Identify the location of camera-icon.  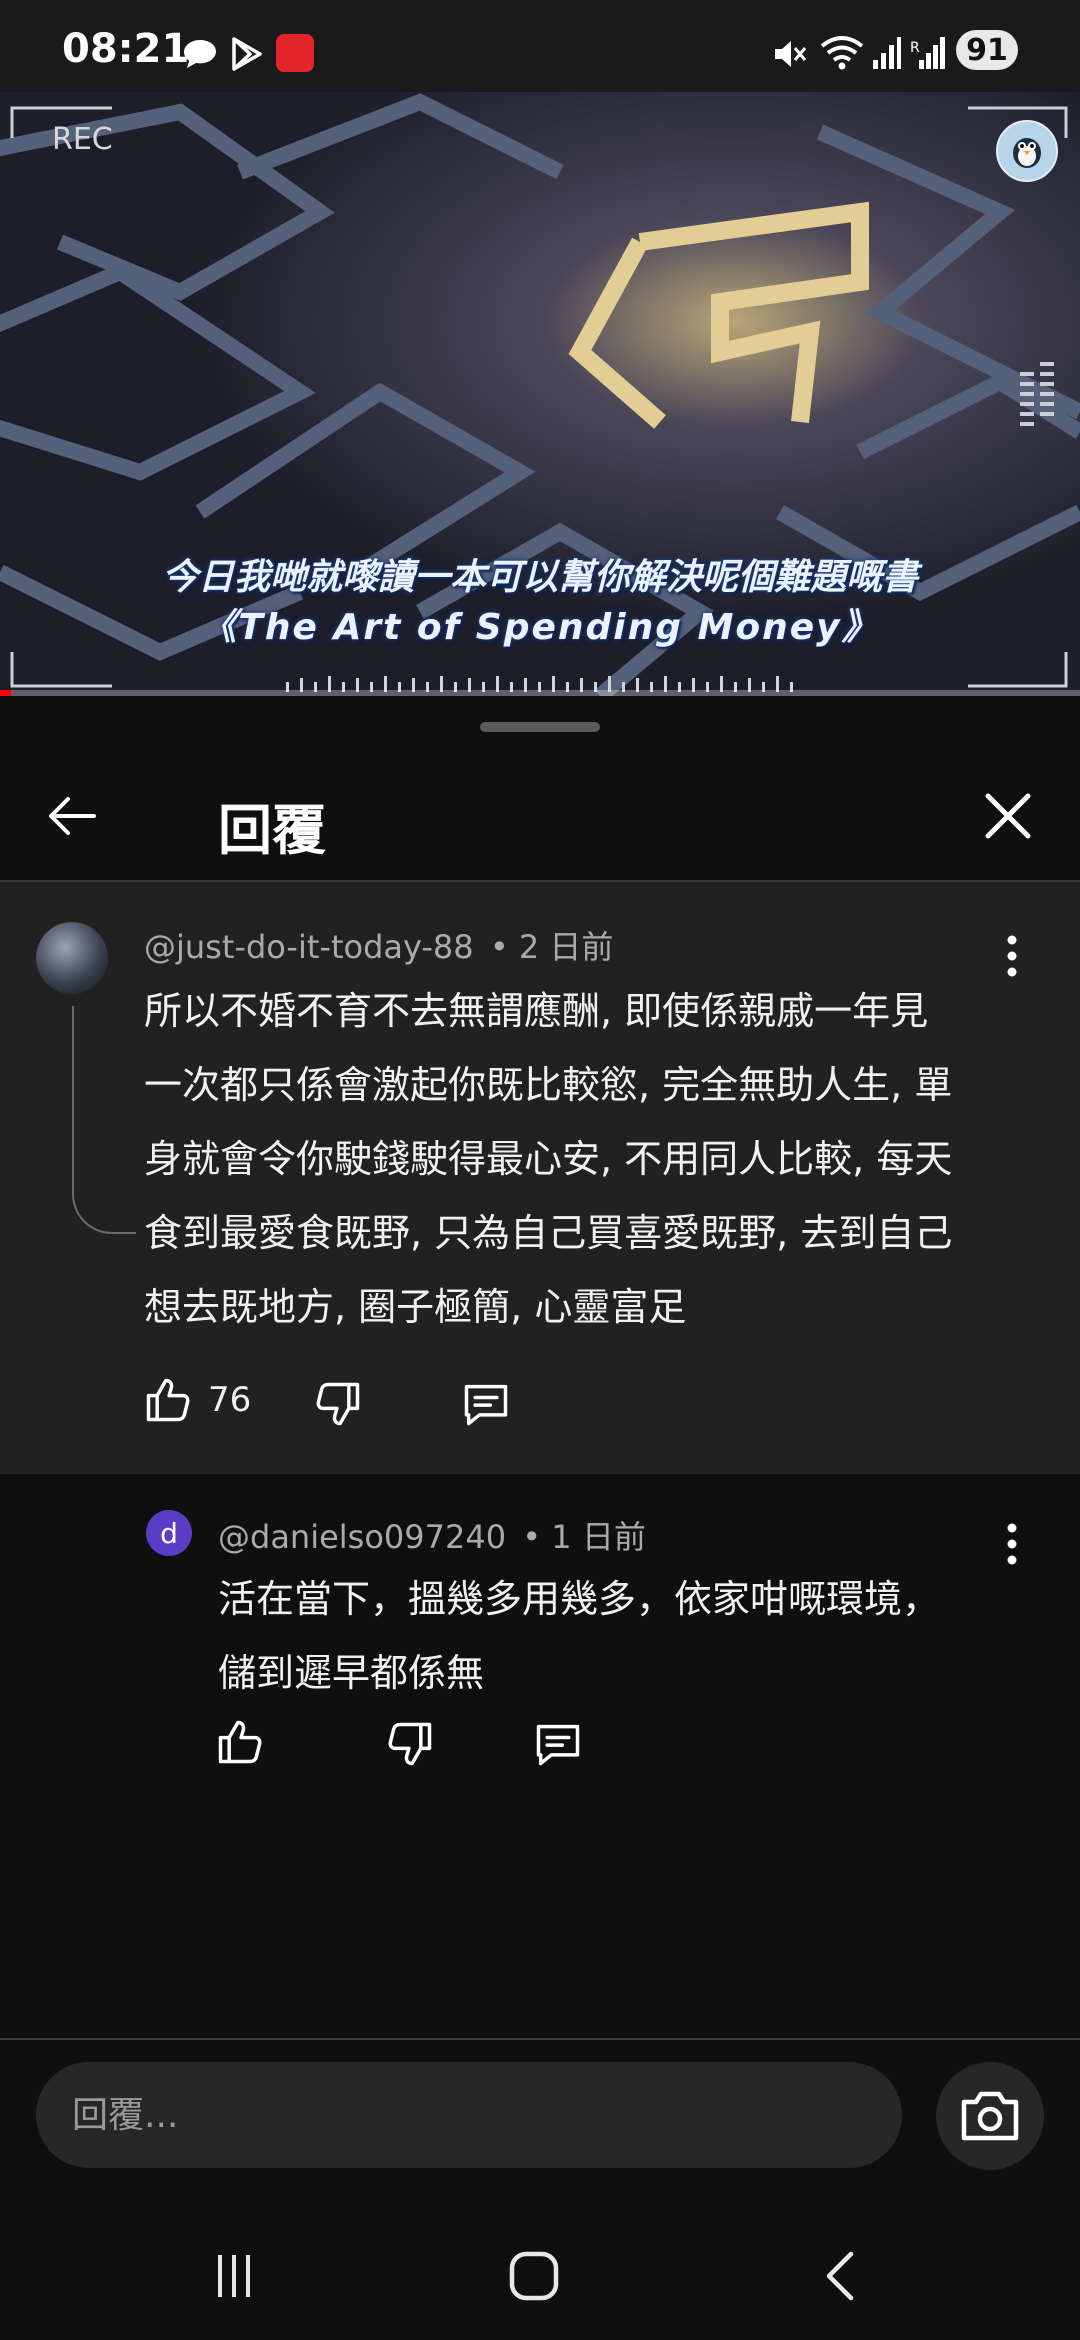
(990, 2116).